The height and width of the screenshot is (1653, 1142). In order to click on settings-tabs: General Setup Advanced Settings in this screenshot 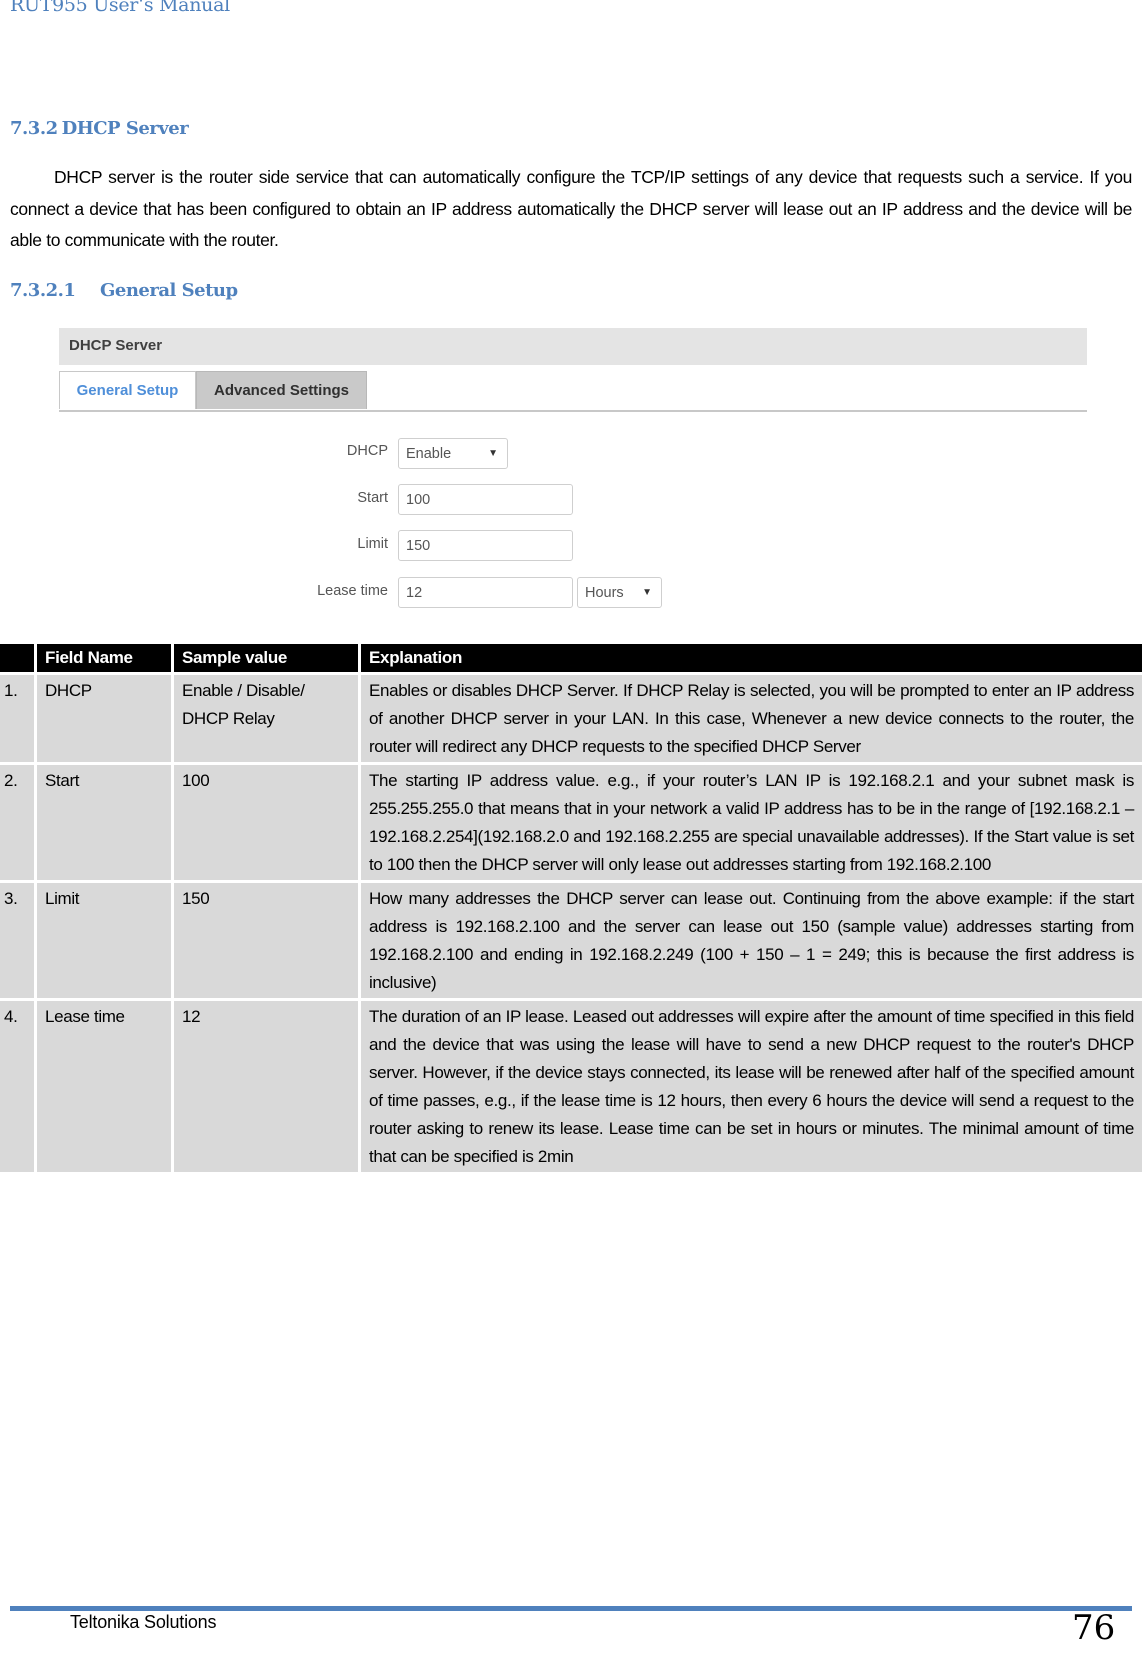, I will do `click(573, 391)`.